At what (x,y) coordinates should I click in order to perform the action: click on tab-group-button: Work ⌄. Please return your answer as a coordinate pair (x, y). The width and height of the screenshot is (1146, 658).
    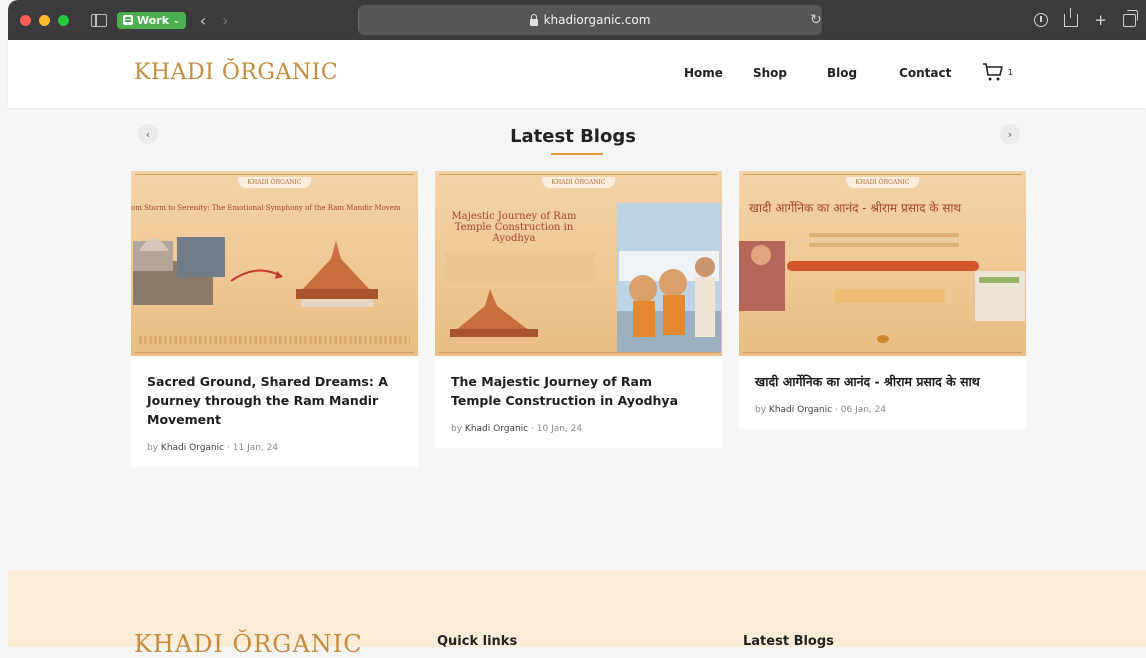
    Looking at the image, I should click on (151, 20).